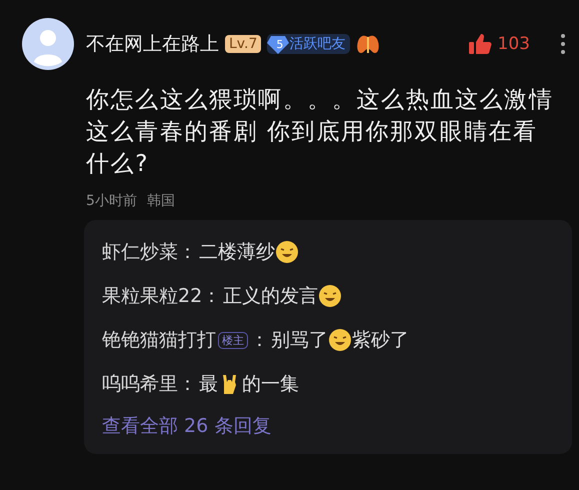  I want to click on op-badge: 楼主, so click(233, 340).